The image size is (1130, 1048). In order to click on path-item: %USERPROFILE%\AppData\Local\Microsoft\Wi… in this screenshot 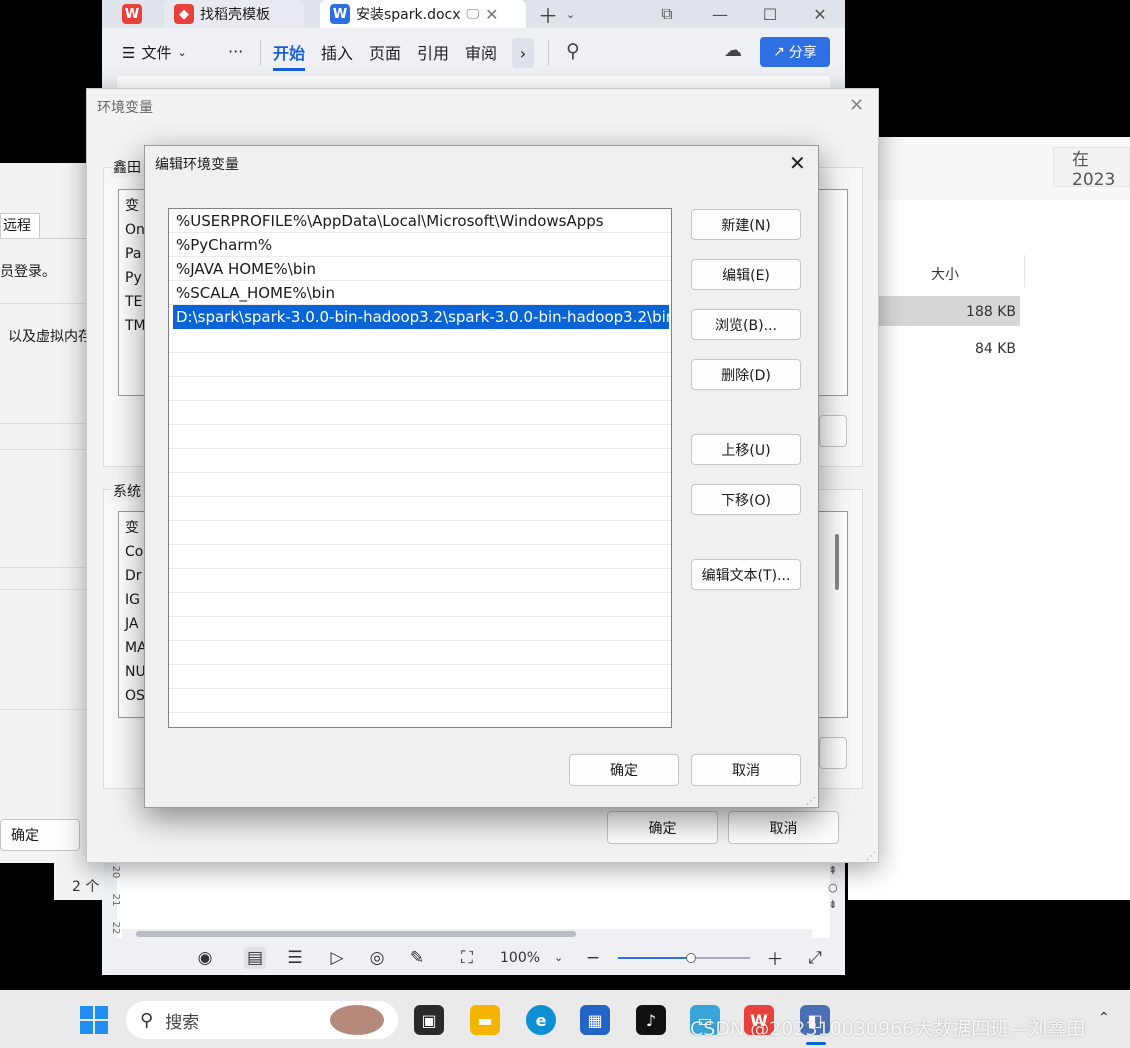, I will do `click(420, 221)`.